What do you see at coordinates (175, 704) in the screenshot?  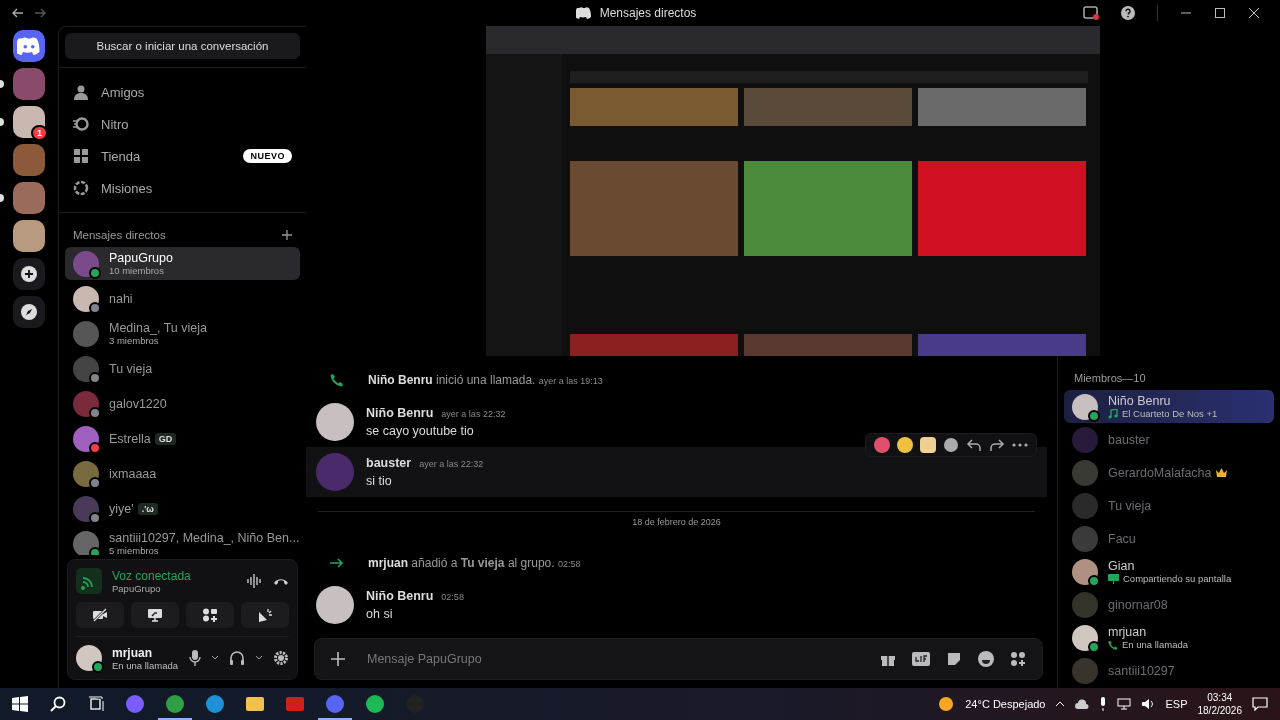 I see `chrome-icon` at bounding box center [175, 704].